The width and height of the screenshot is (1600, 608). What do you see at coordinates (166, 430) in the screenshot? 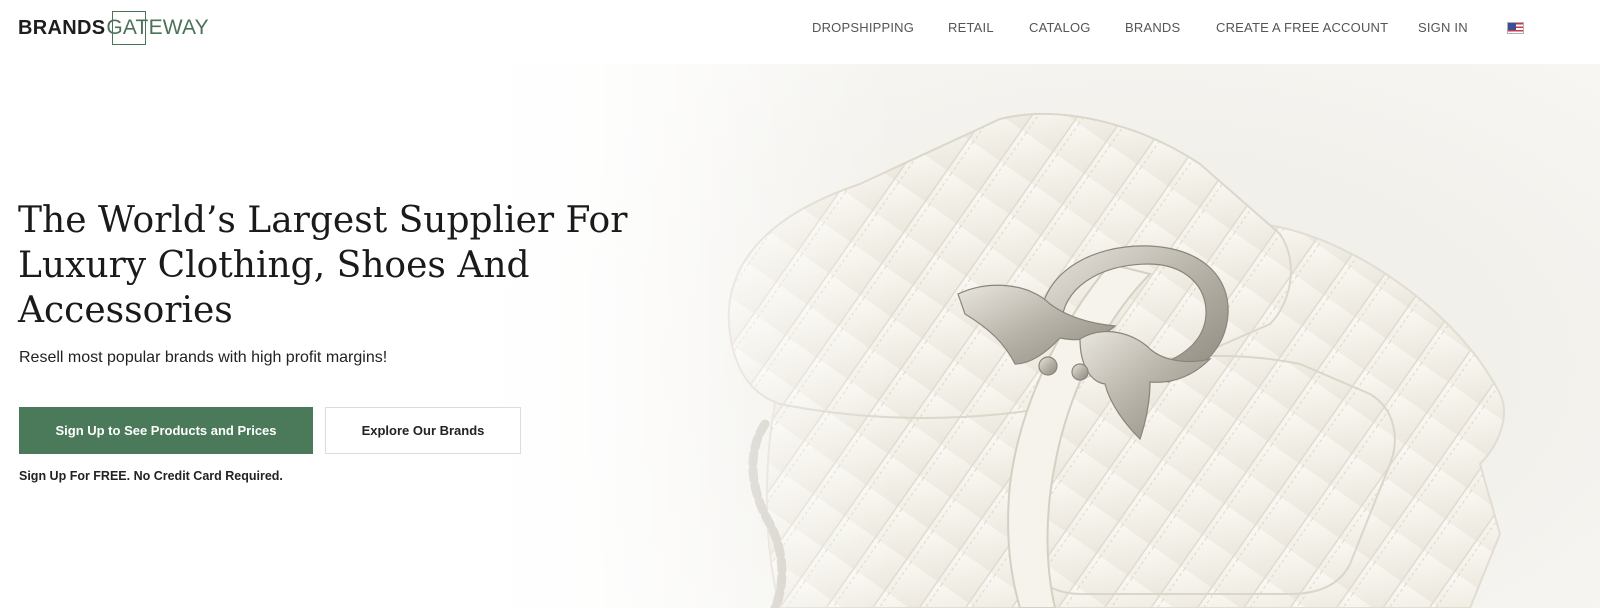
I see `signup-button: Sign Up to See Products and Prices` at bounding box center [166, 430].